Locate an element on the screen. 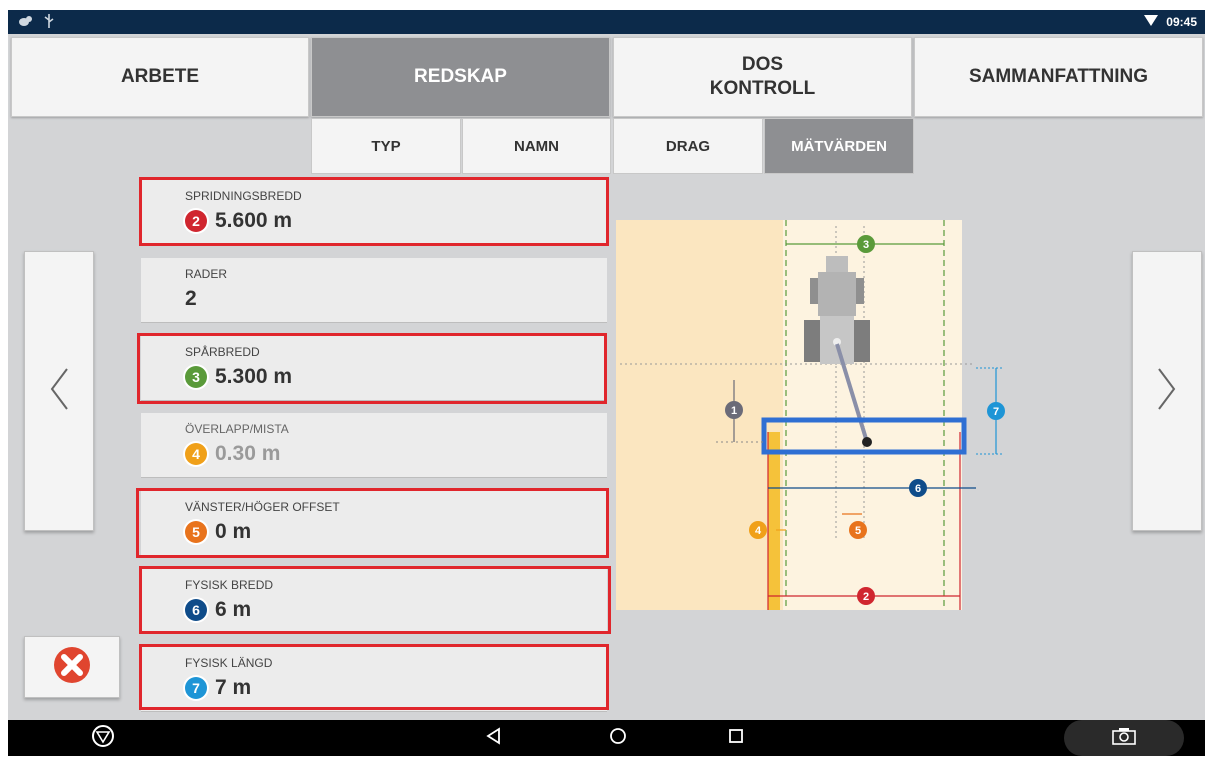 The width and height of the screenshot is (1213, 761). diagram-badge-text: 6 is located at coordinates (918, 489).